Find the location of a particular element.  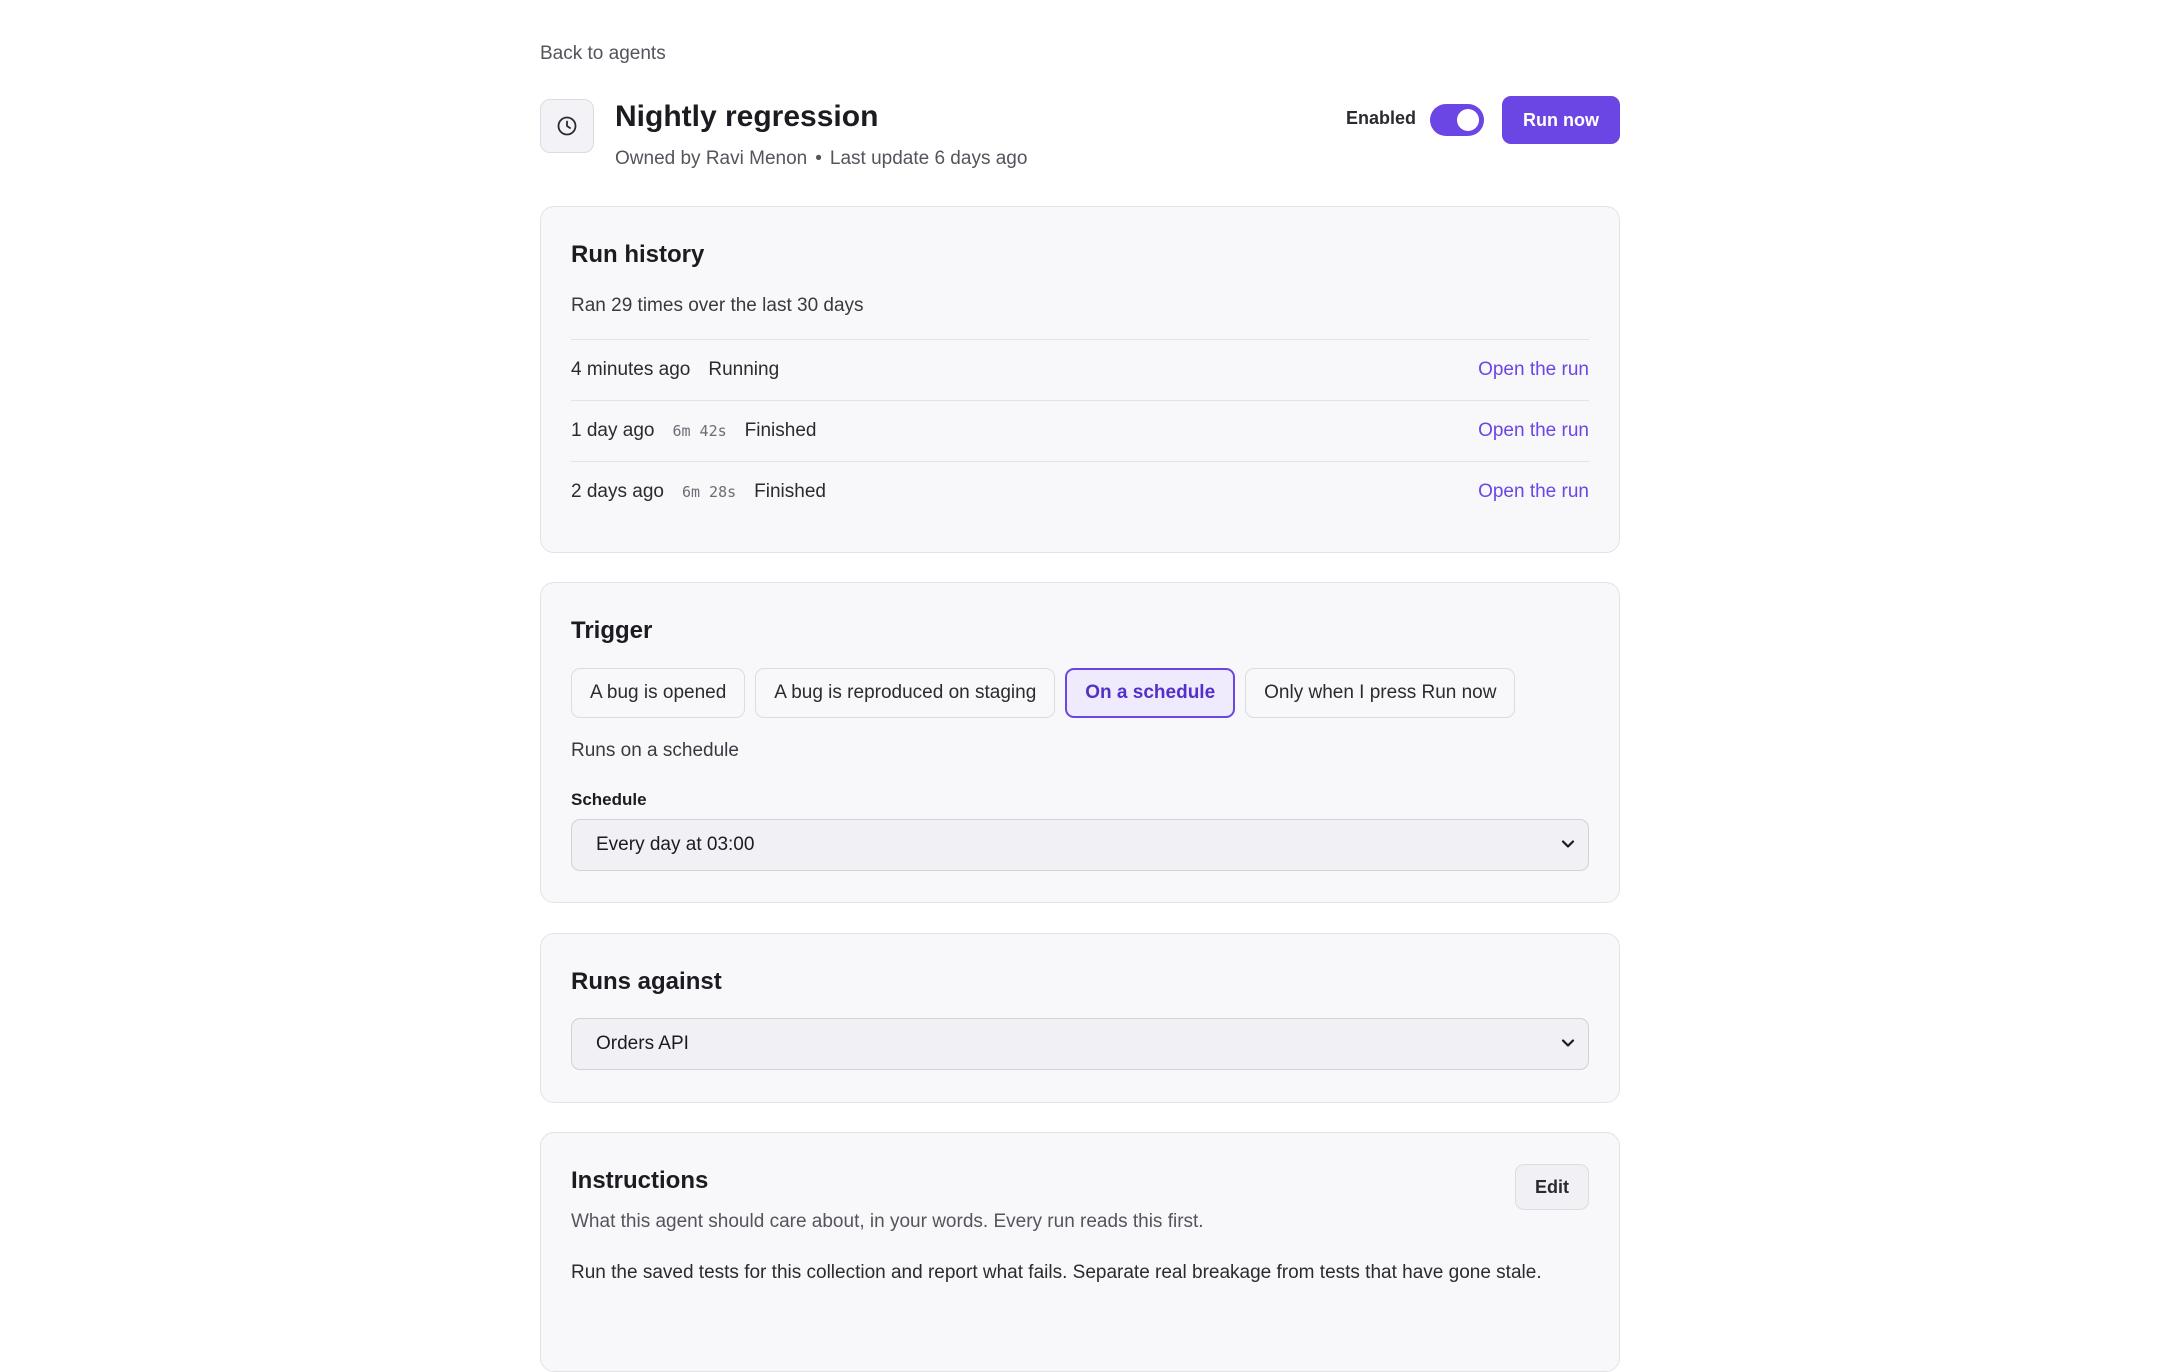

runs-against-value: Orders API is located at coordinates (642, 1043).